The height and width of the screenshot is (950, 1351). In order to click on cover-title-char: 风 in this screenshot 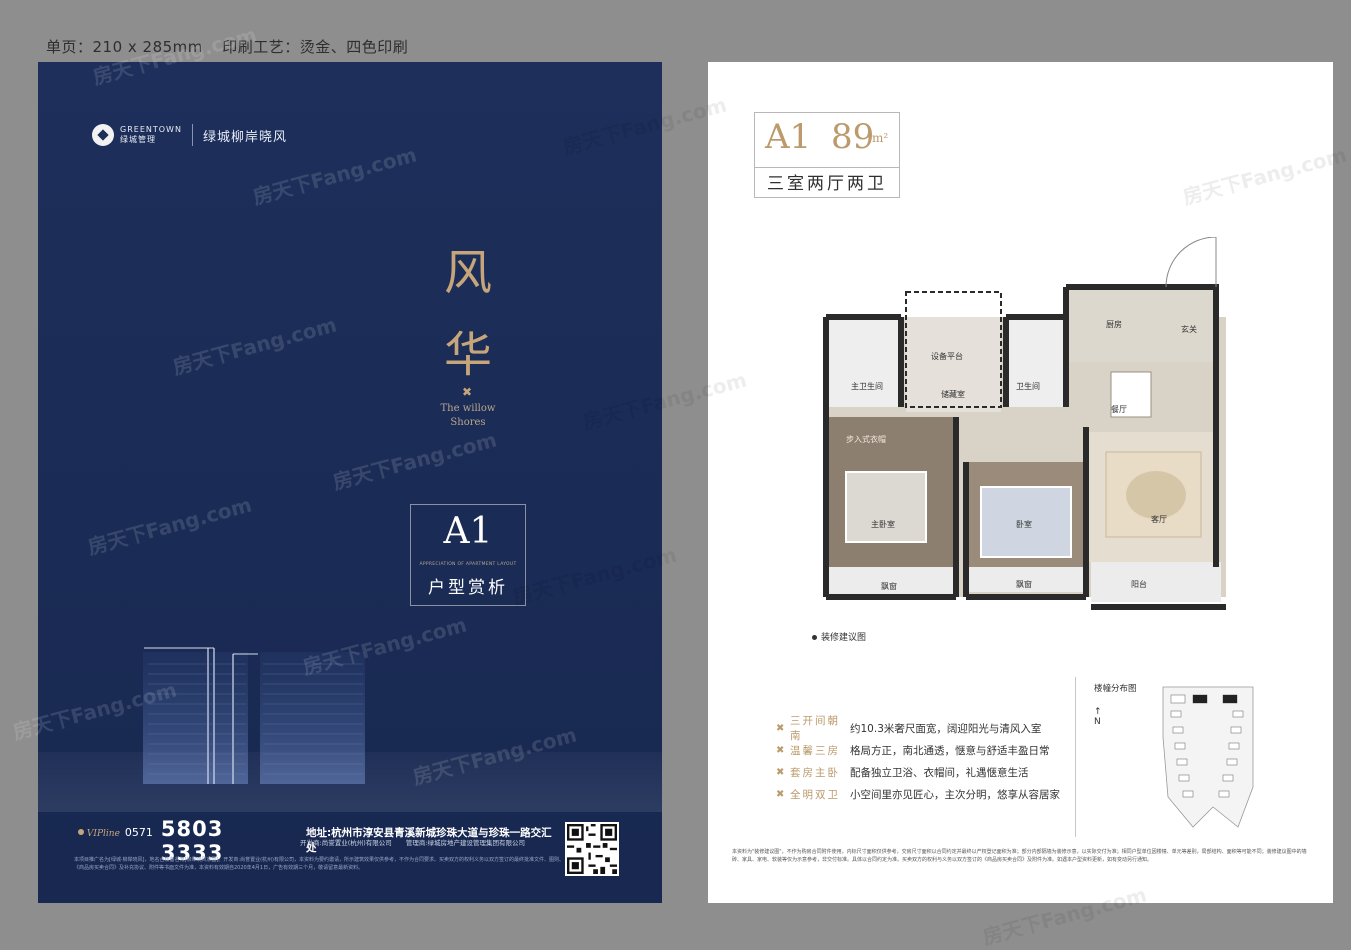, I will do `click(467, 273)`.